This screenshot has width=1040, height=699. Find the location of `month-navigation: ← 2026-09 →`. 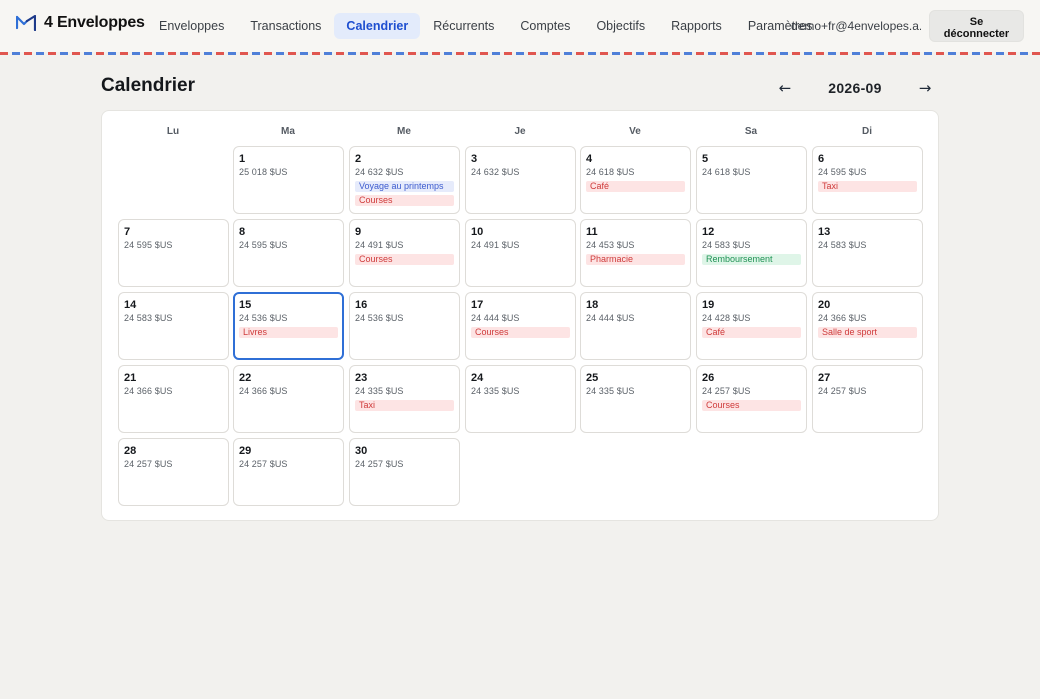

month-navigation: ← 2026-09 → is located at coordinates (855, 88).